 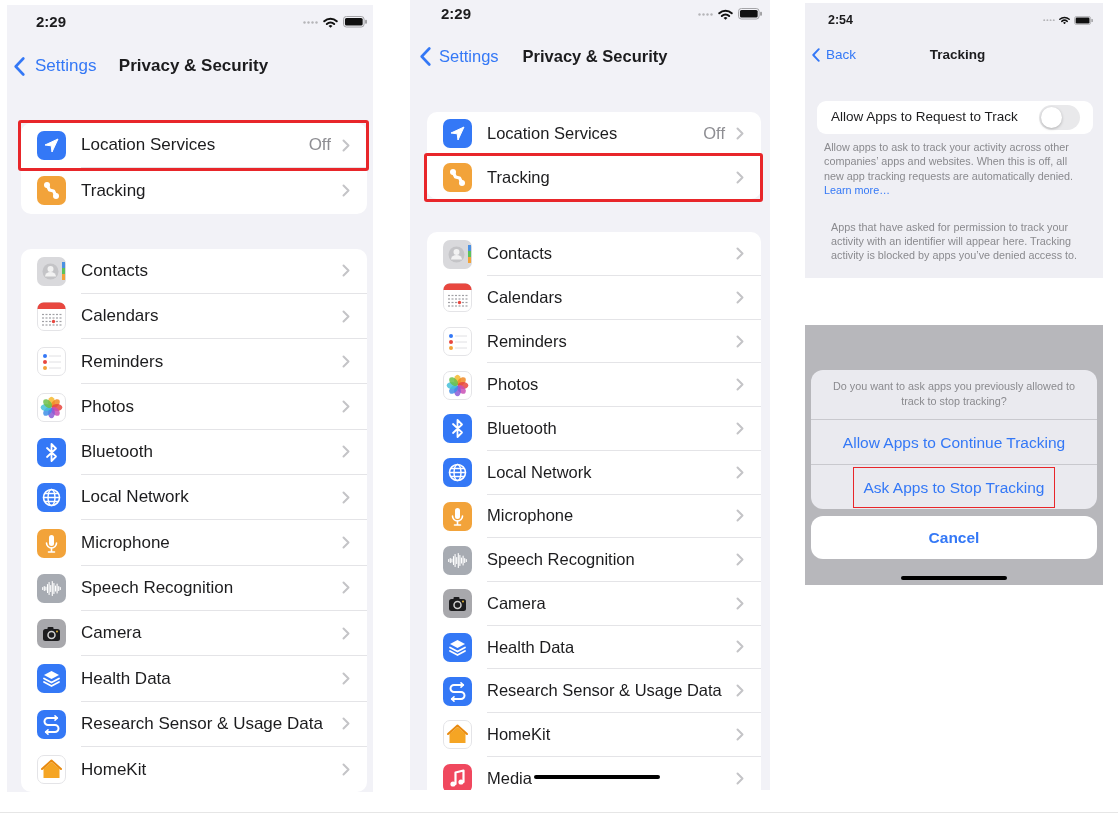 What do you see at coordinates (51, 498) in the screenshot?
I see `globe-icon` at bounding box center [51, 498].